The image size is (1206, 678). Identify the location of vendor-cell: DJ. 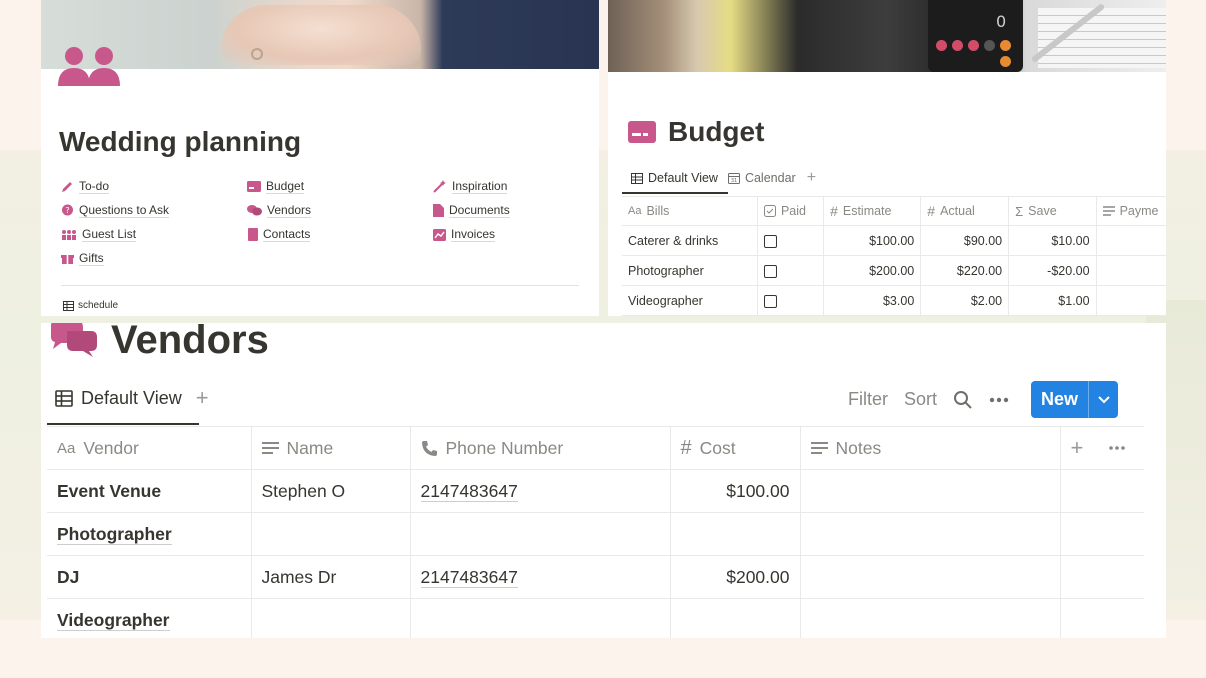
(149, 577).